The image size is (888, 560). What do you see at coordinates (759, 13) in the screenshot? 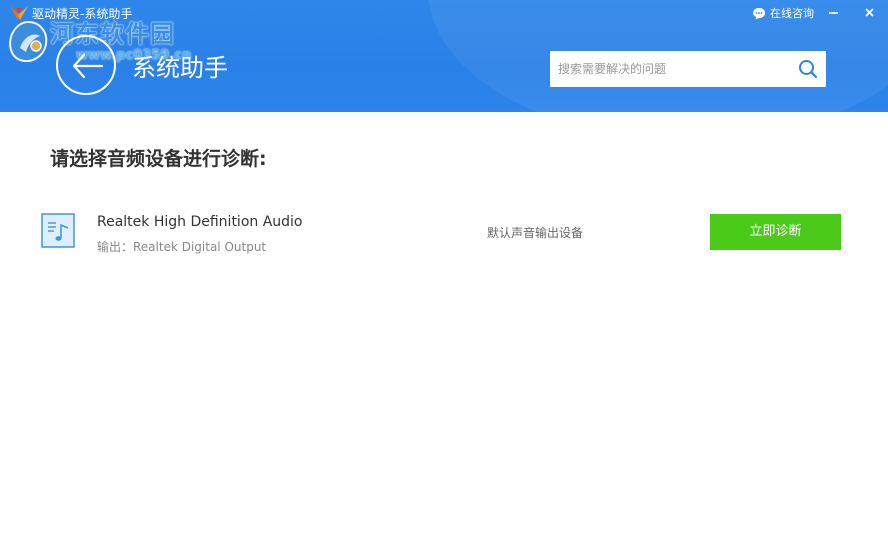
I see `chat-bubble-icon` at bounding box center [759, 13].